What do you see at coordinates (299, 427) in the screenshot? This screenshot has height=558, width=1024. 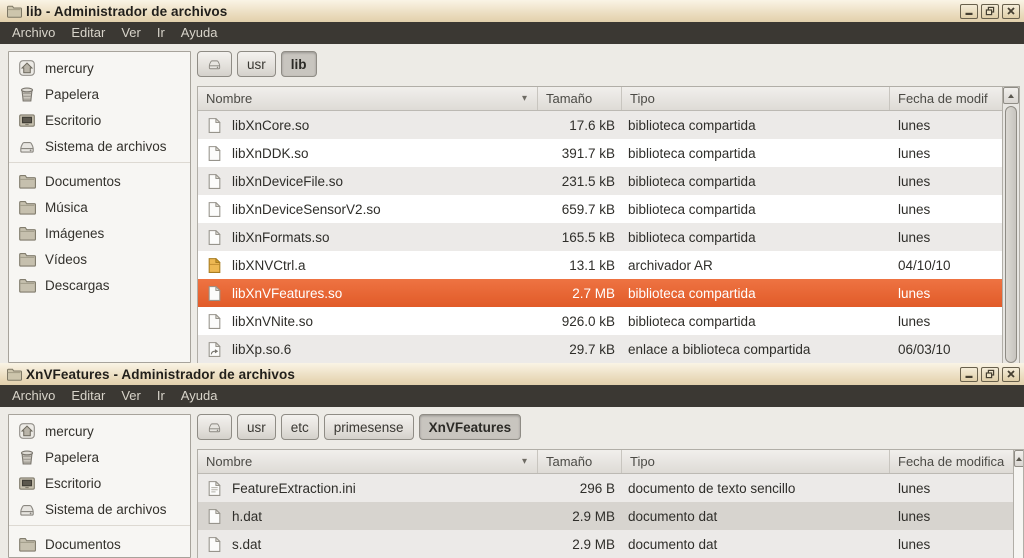 I see `breadcrumb-button: etc` at bounding box center [299, 427].